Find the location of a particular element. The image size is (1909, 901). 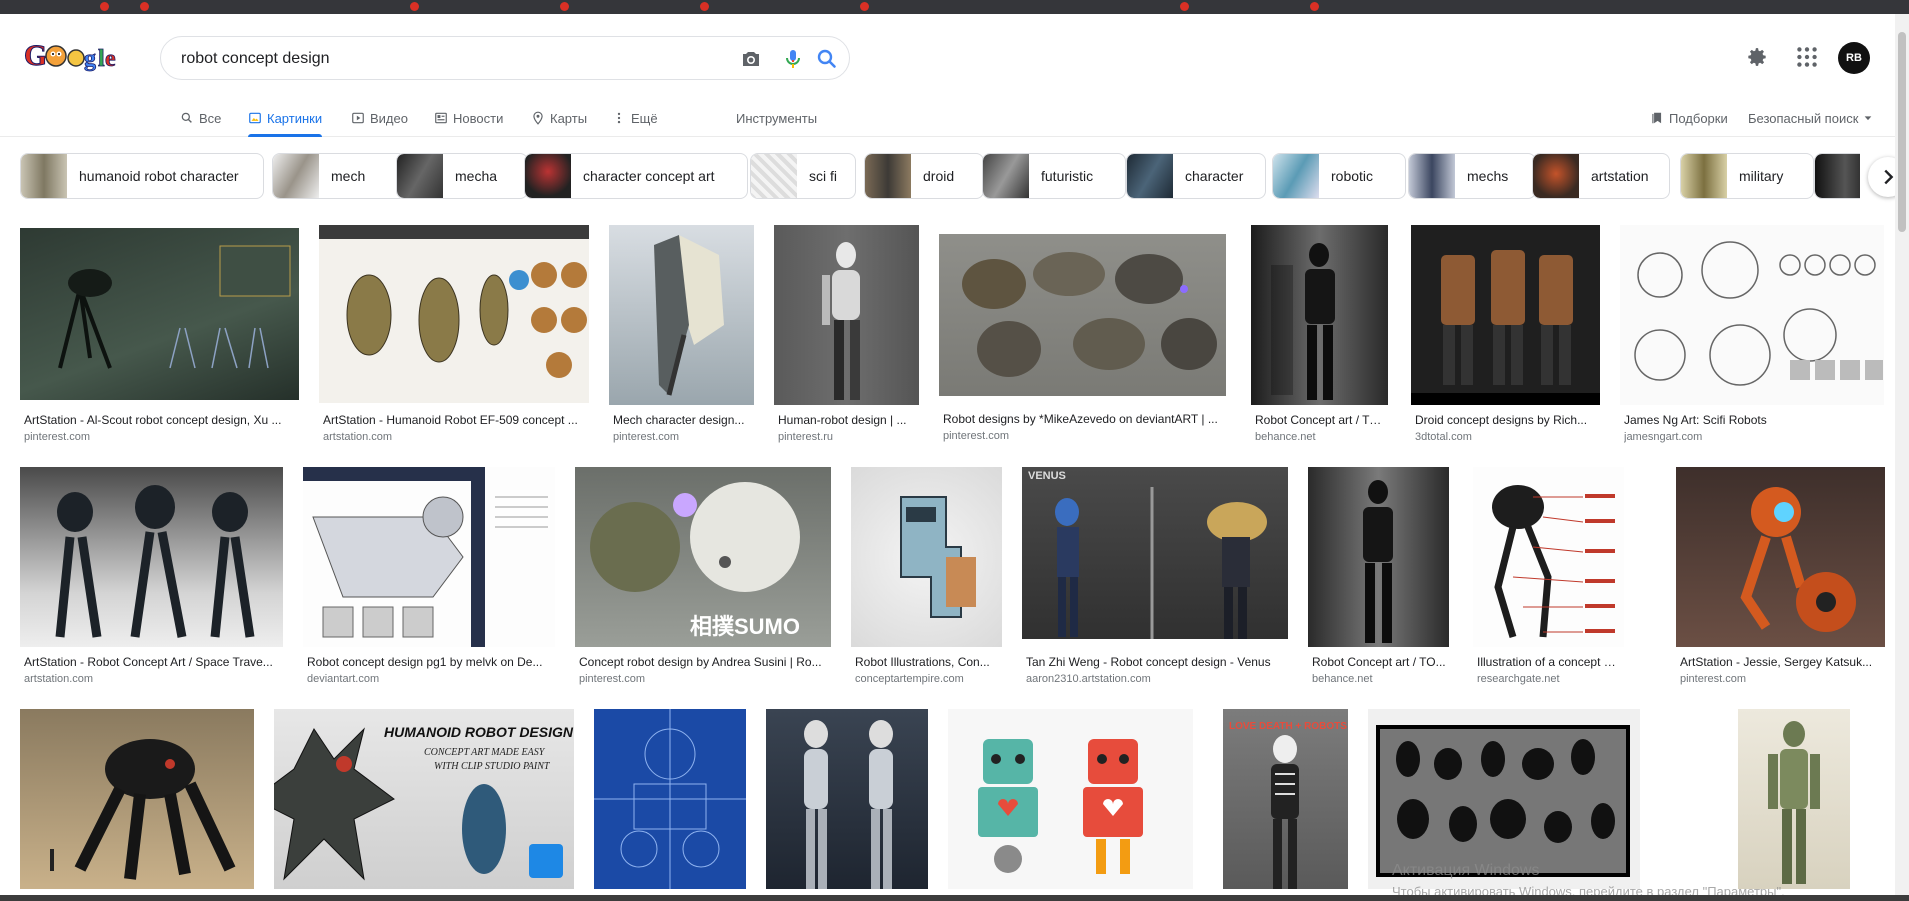

love-death-label: LOVE DEATH + ROBOTS is located at coordinates (1288, 726).